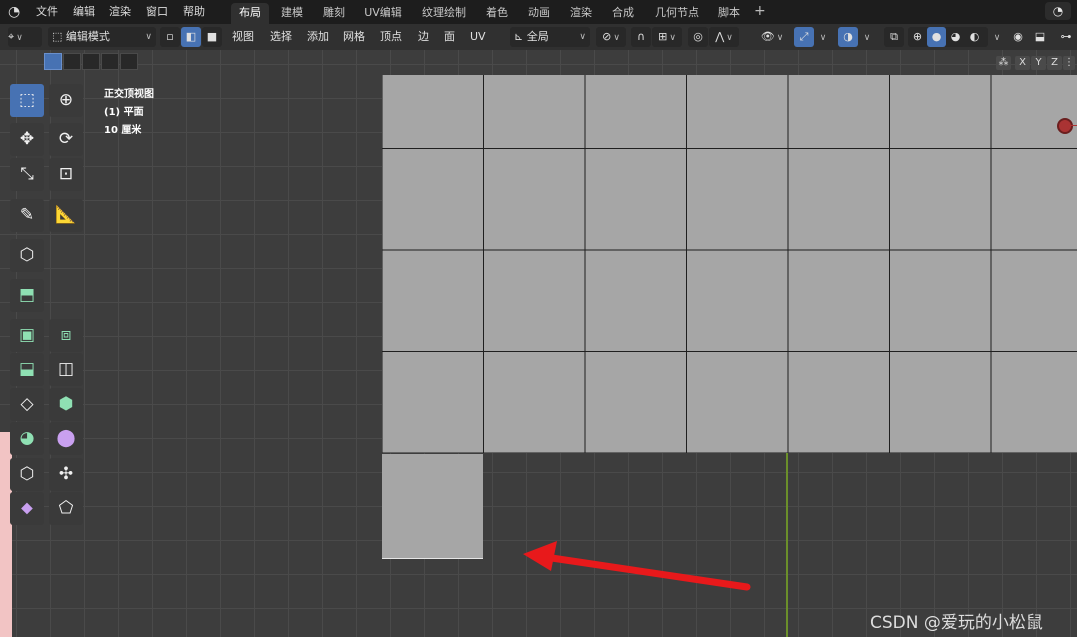  Describe the element at coordinates (292, 13) in the screenshot. I see `tab-modeling: 建模` at that location.